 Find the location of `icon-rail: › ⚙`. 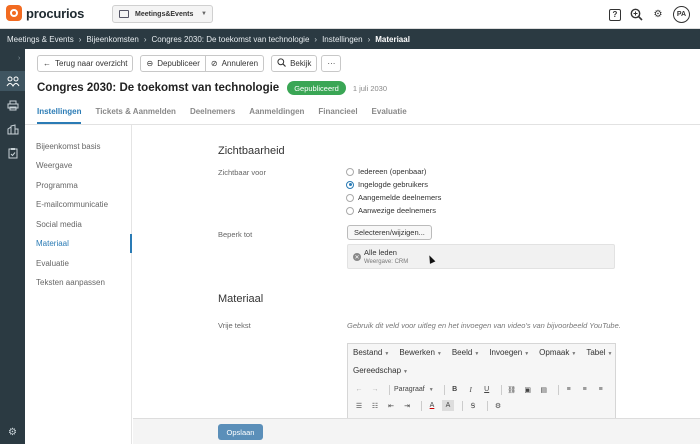

icon-rail: › ⚙ is located at coordinates (12, 246).